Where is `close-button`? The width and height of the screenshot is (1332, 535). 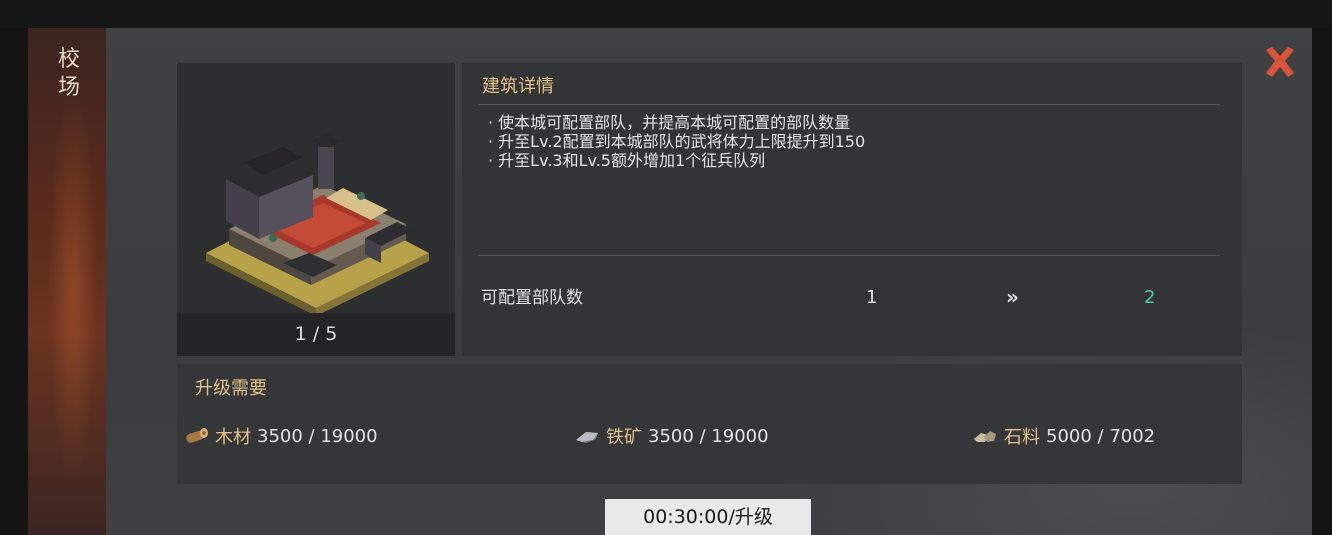
close-button is located at coordinates (1280, 62).